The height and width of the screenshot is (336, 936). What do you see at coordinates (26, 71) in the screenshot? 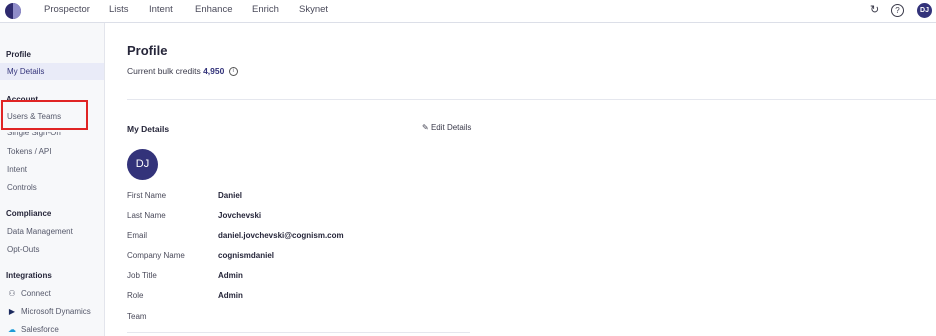
I see `sidebar-item-label: My Details` at bounding box center [26, 71].